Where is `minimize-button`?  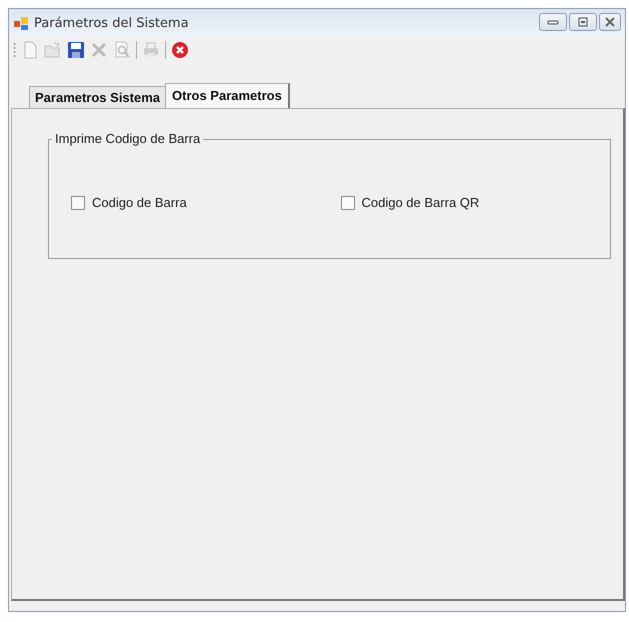 minimize-button is located at coordinates (553, 22).